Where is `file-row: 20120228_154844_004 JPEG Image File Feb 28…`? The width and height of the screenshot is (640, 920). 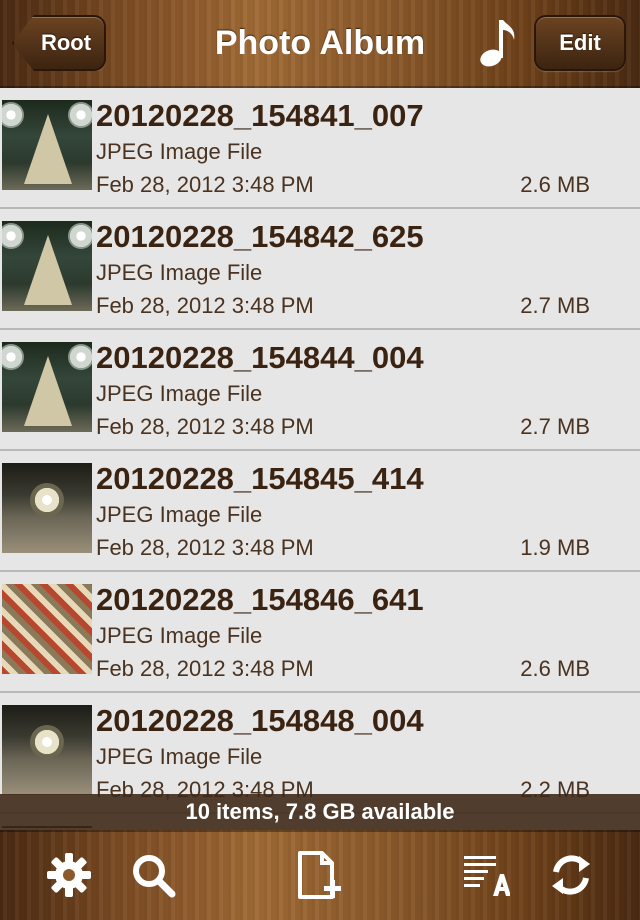
file-row: 20120228_154844_004 JPEG Image File Feb 28… is located at coordinates (320, 390).